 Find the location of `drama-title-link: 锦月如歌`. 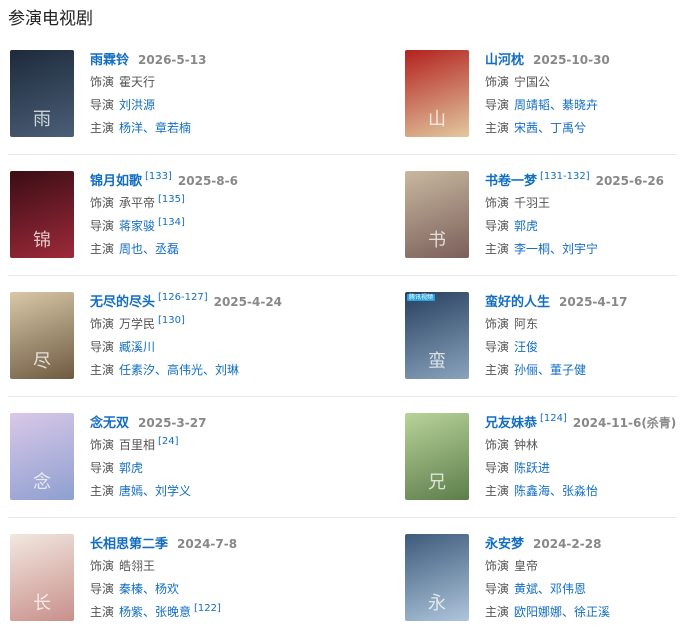

drama-title-link: 锦月如歌 is located at coordinates (116, 181).